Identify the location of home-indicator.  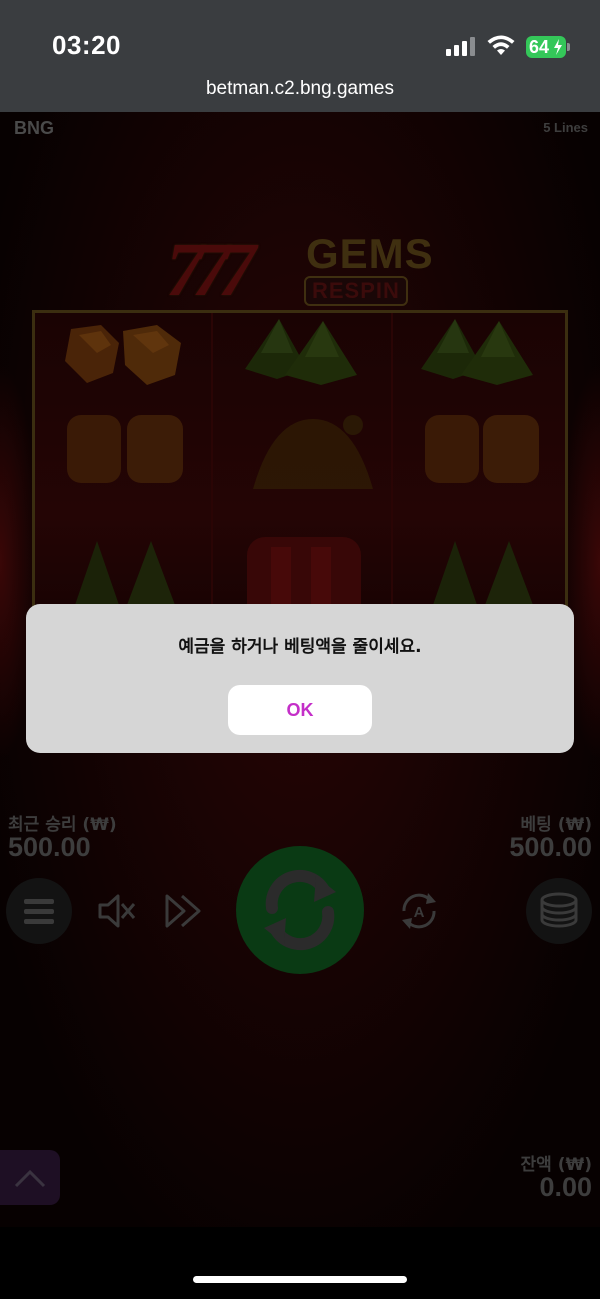
(300, 1279).